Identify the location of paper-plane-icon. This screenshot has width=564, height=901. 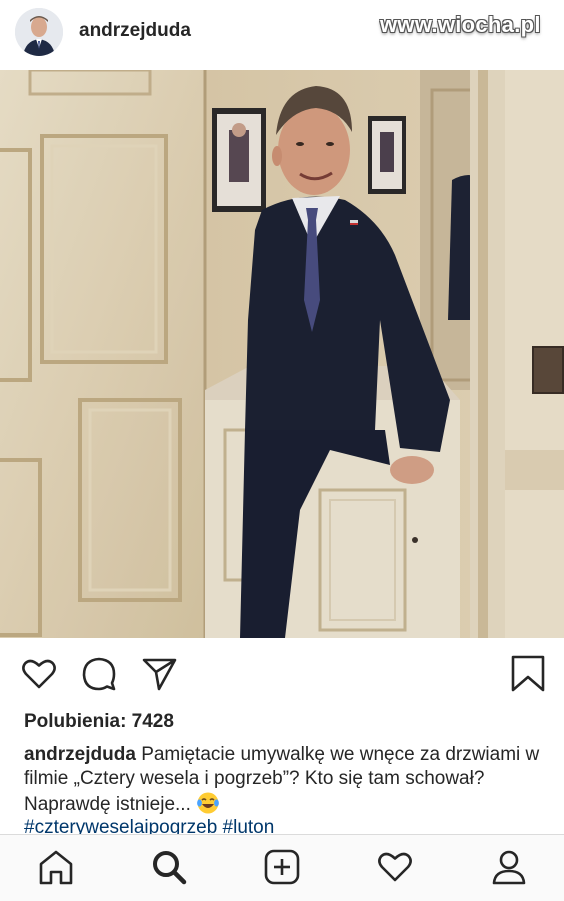
(159, 674).